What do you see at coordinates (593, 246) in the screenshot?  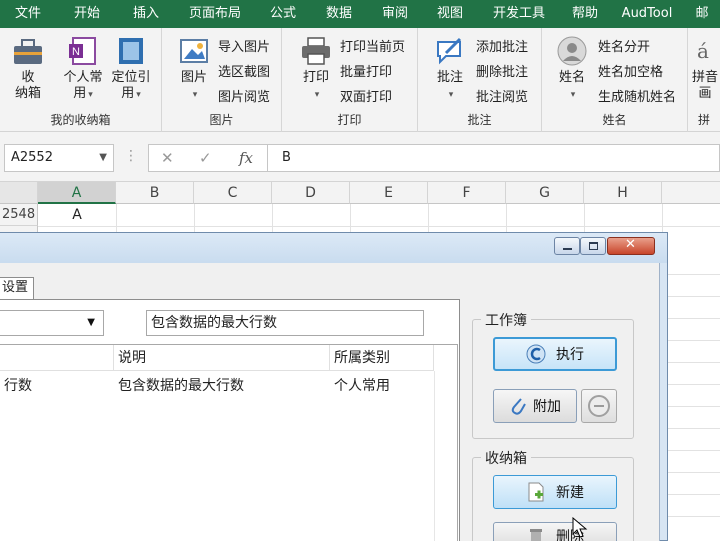 I see `maximize-button` at bounding box center [593, 246].